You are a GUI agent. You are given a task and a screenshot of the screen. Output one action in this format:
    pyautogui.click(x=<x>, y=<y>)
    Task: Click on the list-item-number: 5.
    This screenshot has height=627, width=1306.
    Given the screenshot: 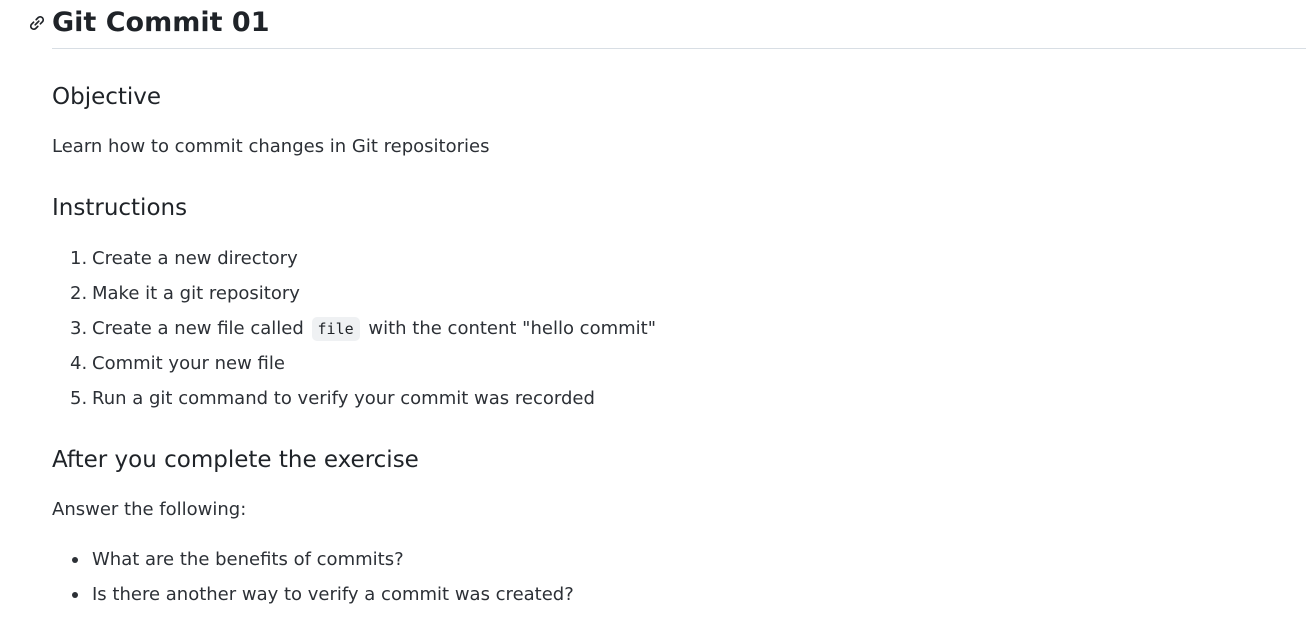 What is the action you would take?
    pyautogui.click(x=79, y=398)
    